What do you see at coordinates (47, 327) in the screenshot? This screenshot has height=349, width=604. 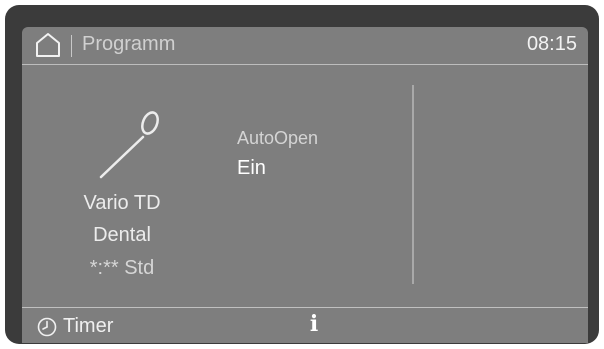 I see `clock-icon` at bounding box center [47, 327].